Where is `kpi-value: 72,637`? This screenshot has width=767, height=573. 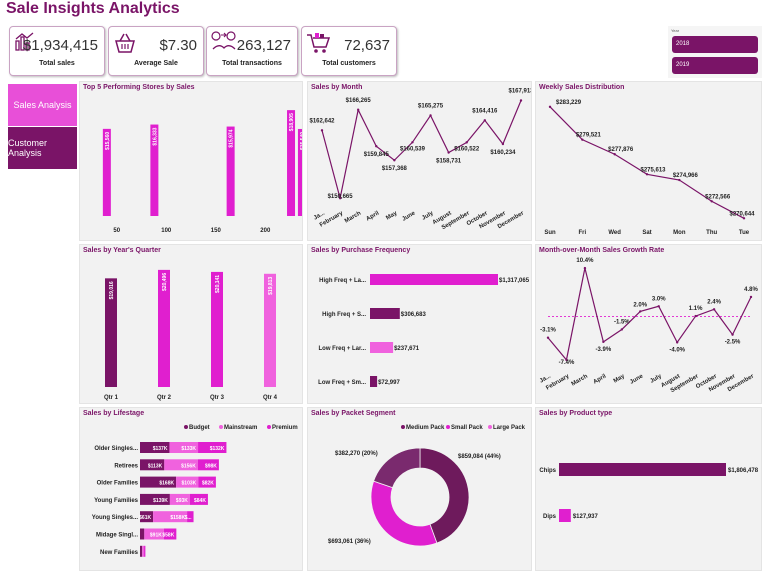 kpi-value: 72,637 is located at coordinates (367, 45).